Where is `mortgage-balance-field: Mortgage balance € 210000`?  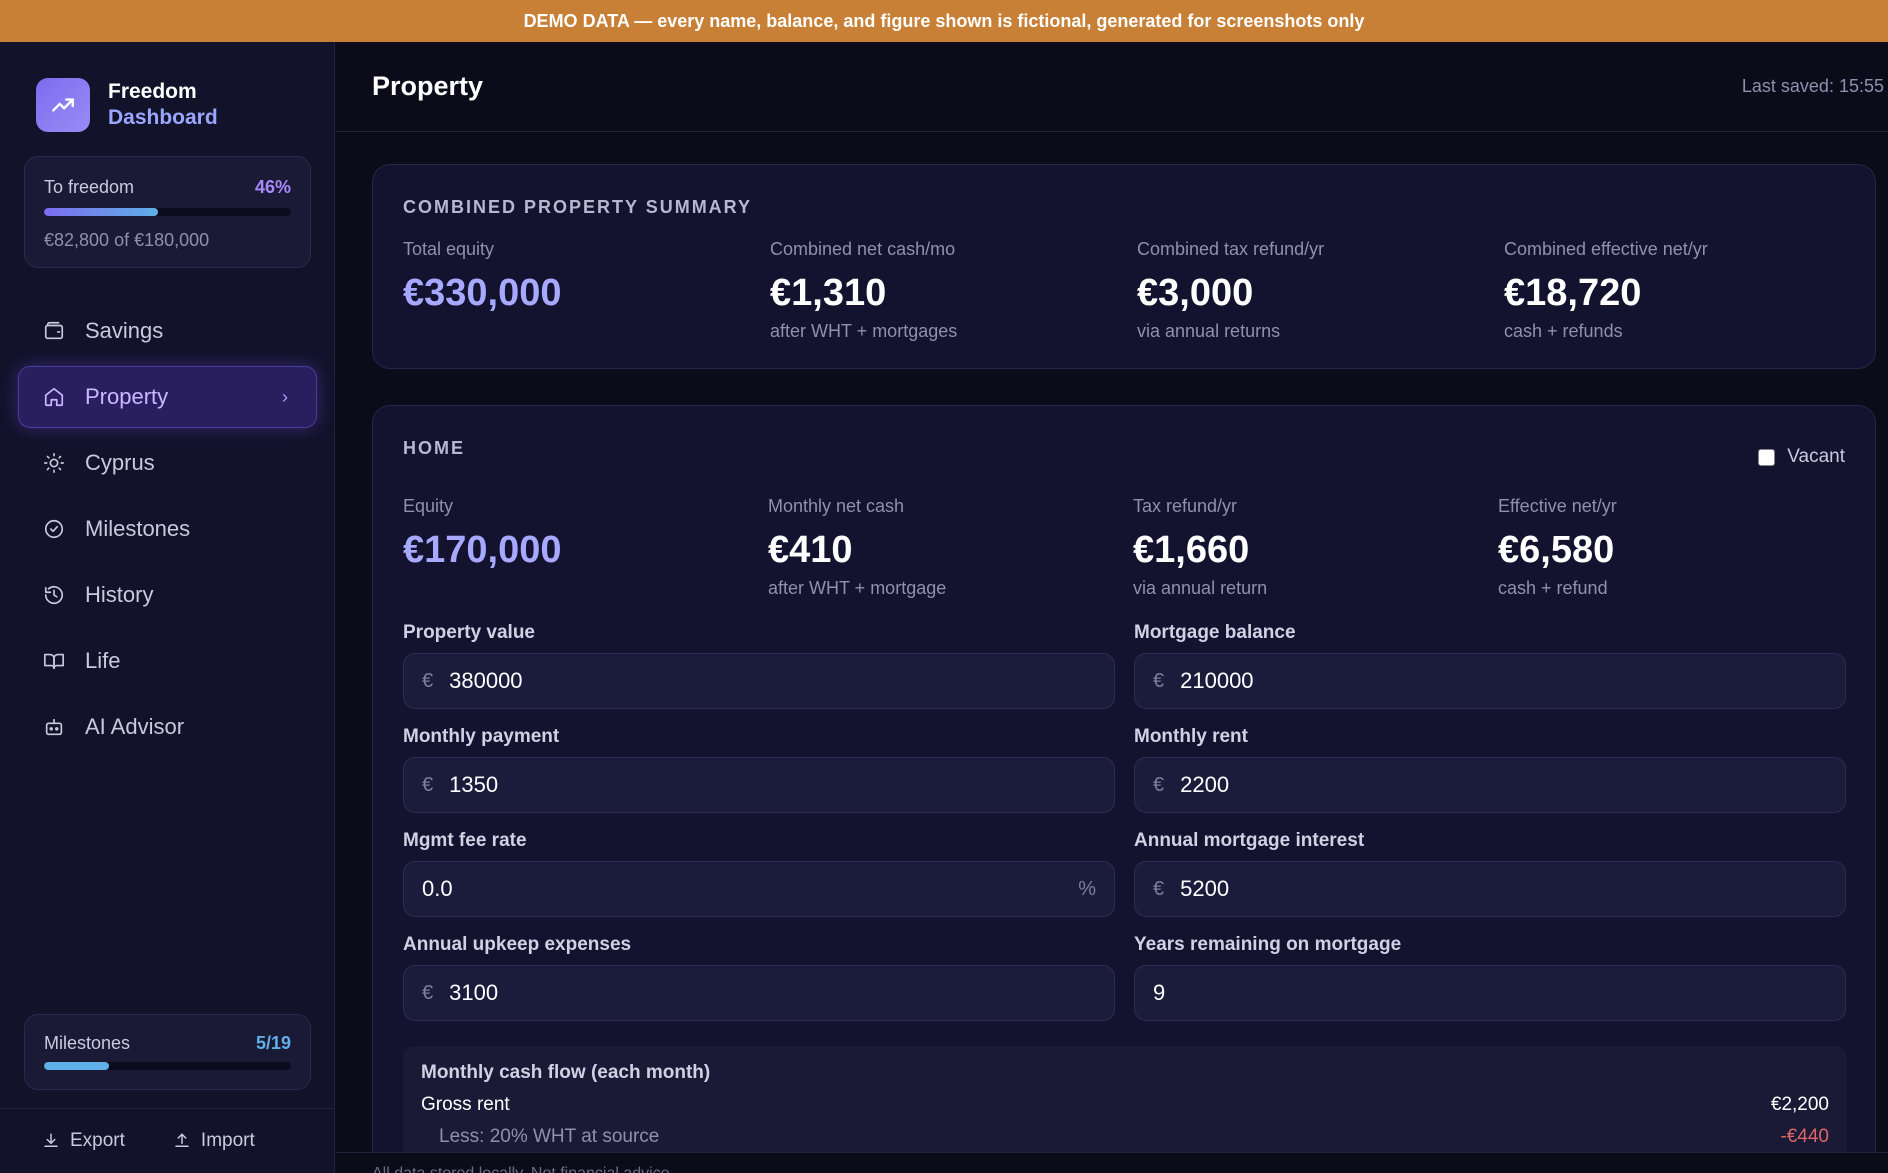 mortgage-balance-field: Mortgage balance € 210000 is located at coordinates (1490, 665).